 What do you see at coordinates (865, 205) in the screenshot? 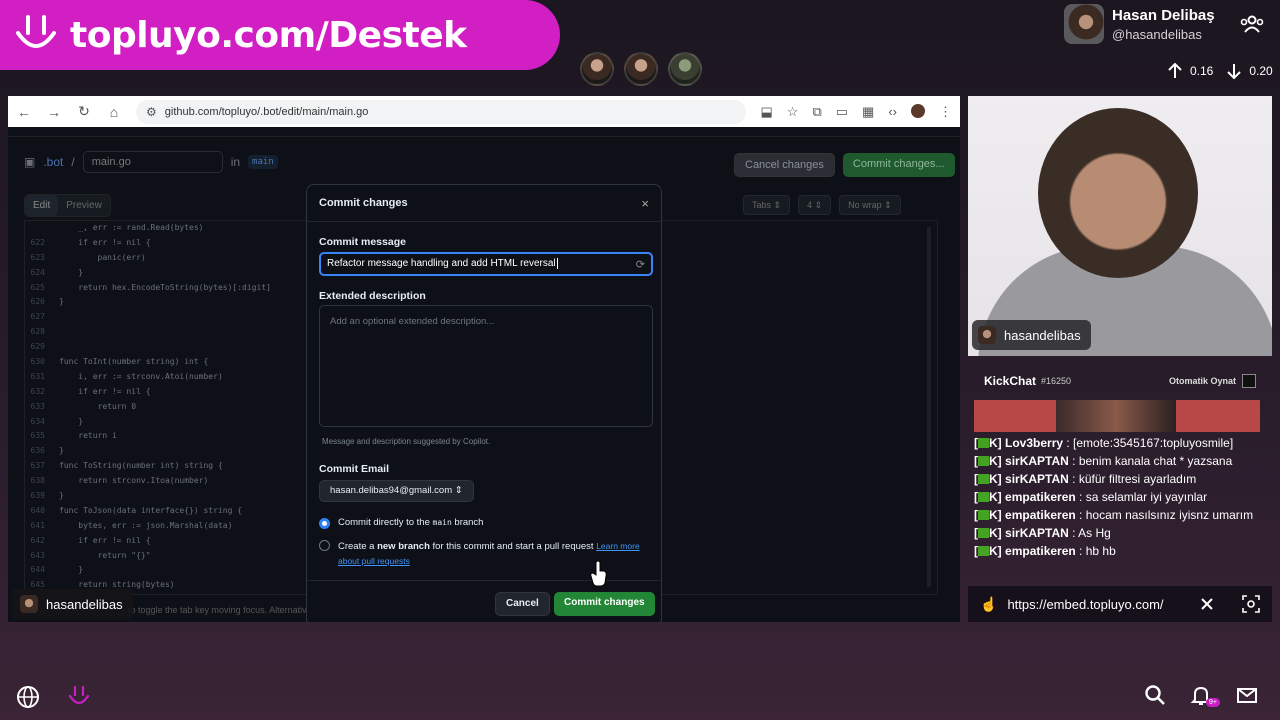
I see `wrap-mode-value: No wrap` at bounding box center [865, 205].